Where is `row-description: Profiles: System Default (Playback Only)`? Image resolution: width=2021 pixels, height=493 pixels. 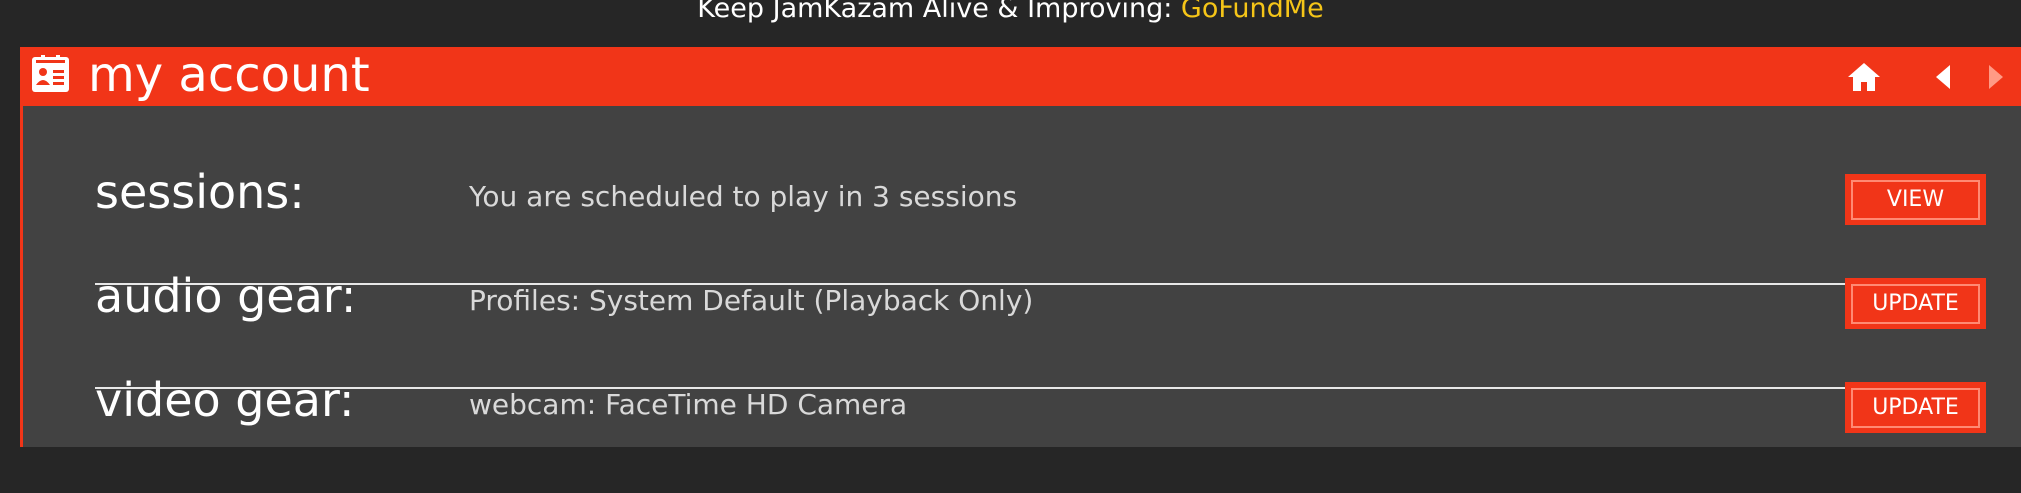
row-description: Profiles: System Default (Playback Only) is located at coordinates (751, 300).